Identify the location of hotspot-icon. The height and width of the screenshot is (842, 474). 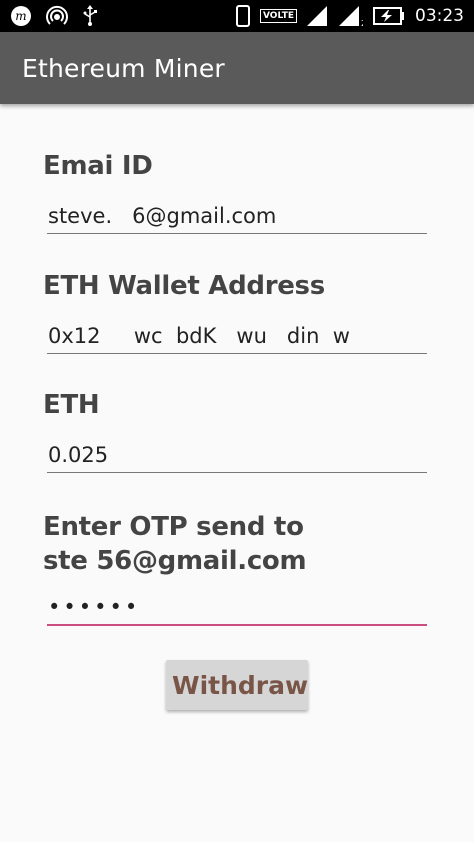
(57, 16).